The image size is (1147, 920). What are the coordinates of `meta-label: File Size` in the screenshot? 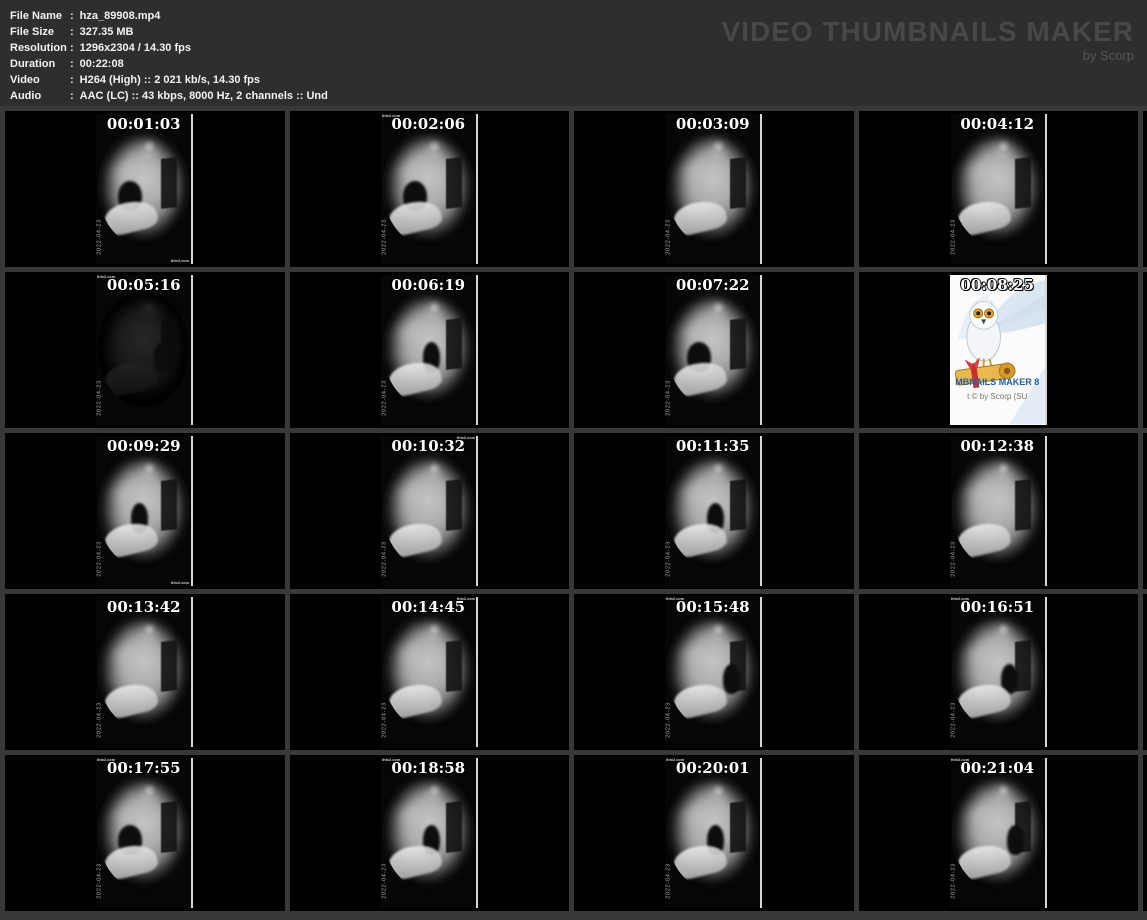 It's located at (32, 32).